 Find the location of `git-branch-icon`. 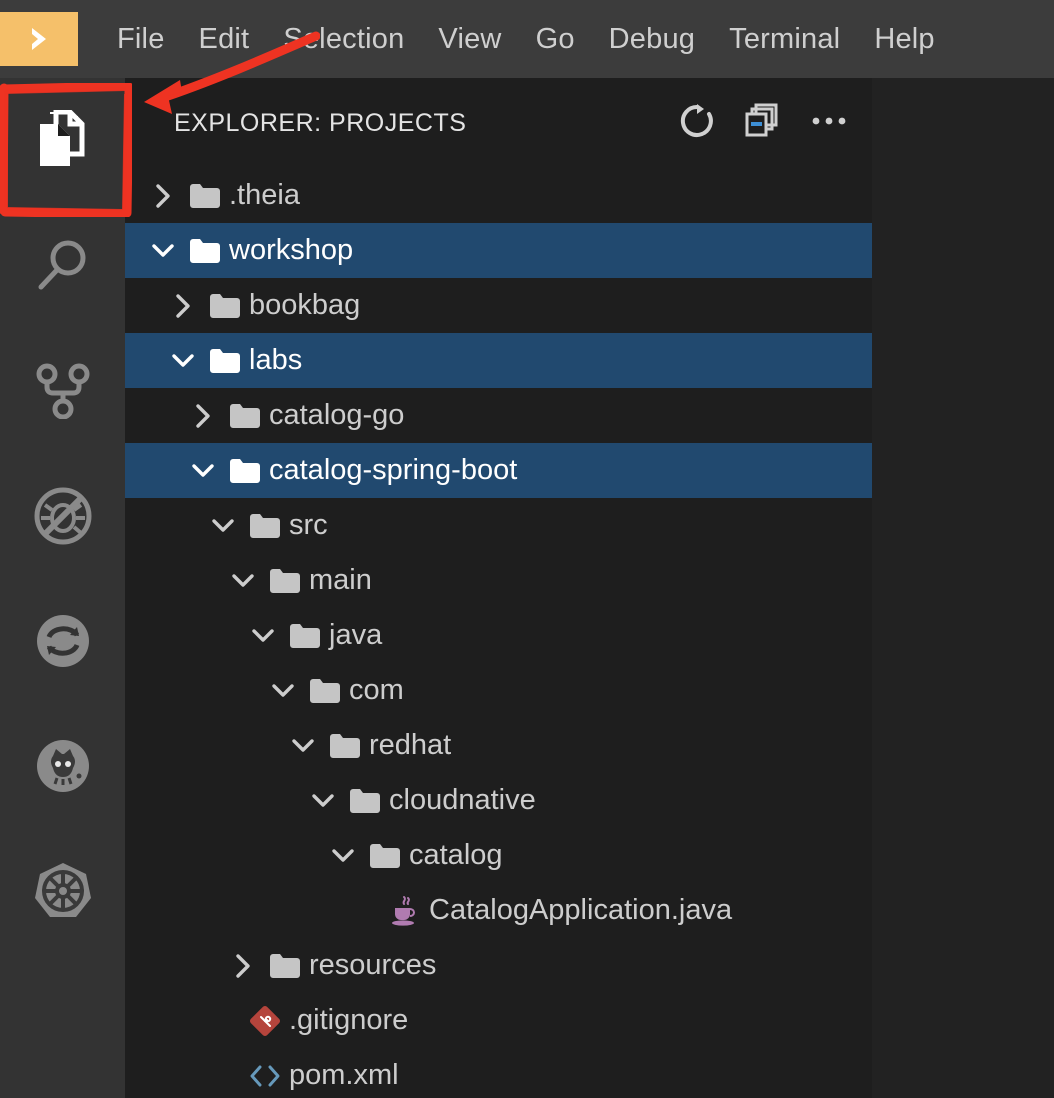

git-branch-icon is located at coordinates (63, 391).